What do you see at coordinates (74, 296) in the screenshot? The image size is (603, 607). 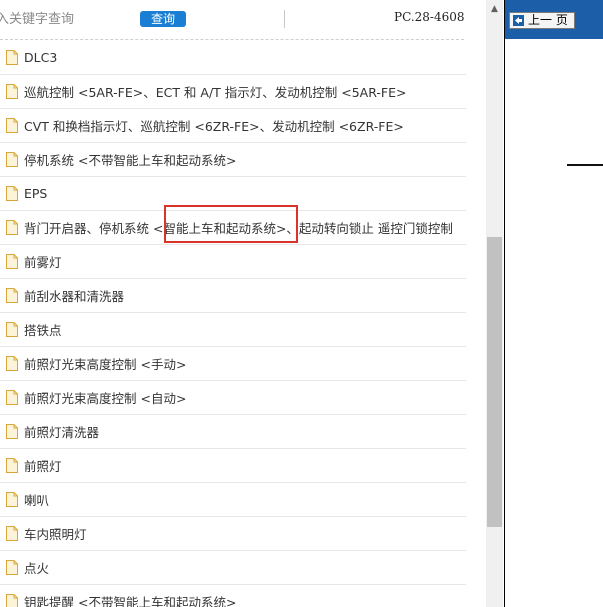 I see `list-item-label: 前刮水器和清洗器` at bounding box center [74, 296].